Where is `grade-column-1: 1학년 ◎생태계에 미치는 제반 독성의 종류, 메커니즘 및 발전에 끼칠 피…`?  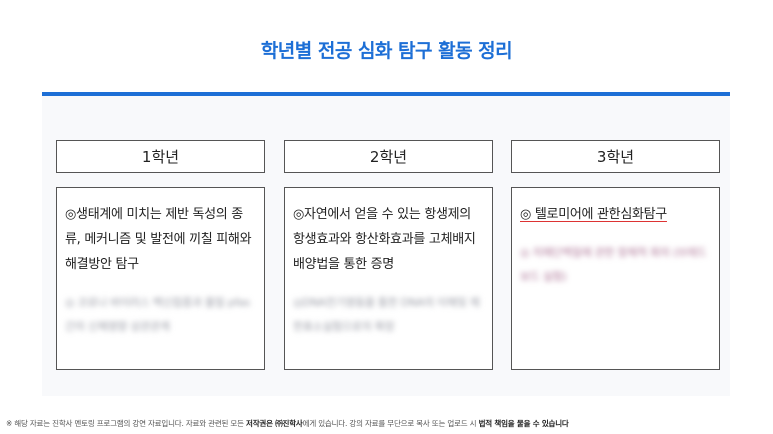
grade-column-1: 1학년 ◎생태계에 미치는 제반 독성의 종류, 메커니즘 및 발전에 끼칠 피… is located at coordinates (160, 255).